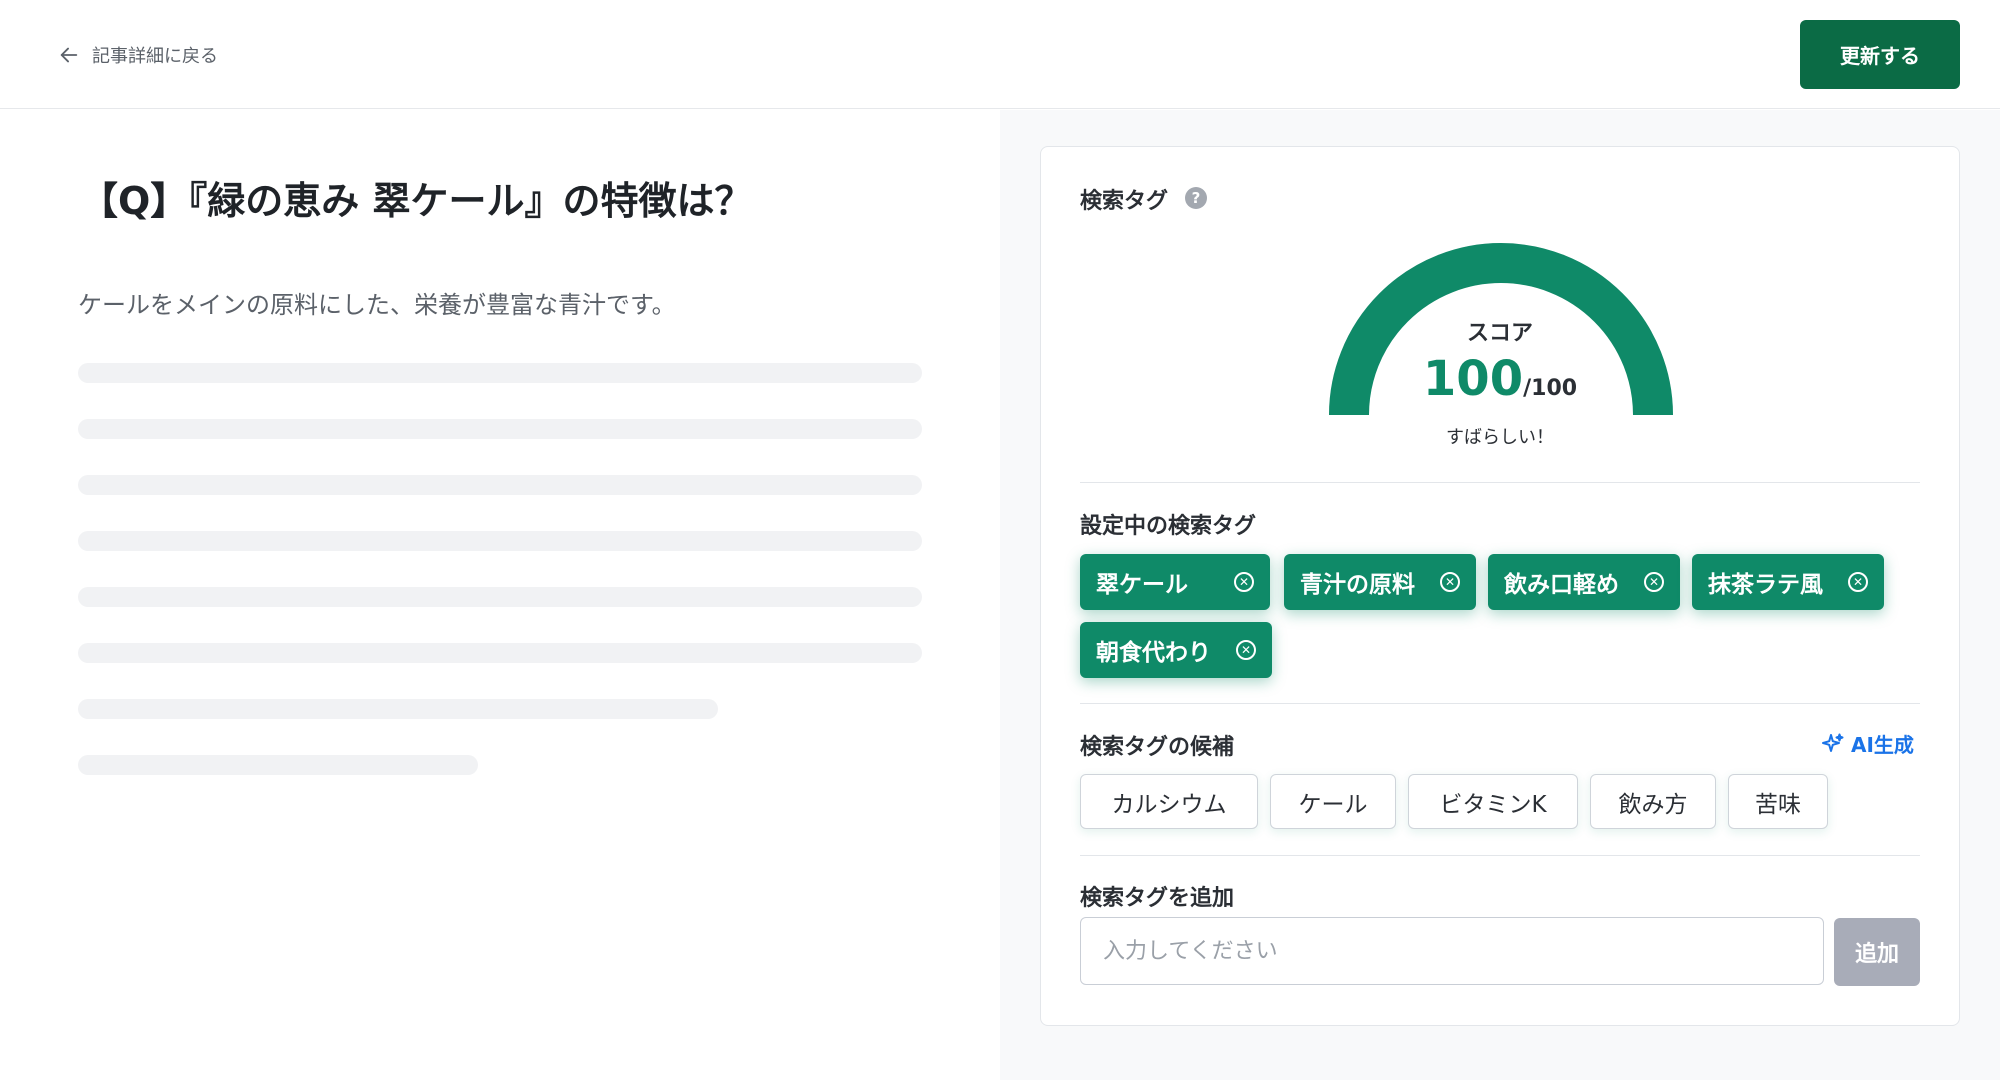 The width and height of the screenshot is (2000, 1080). What do you see at coordinates (1550, 388) in the screenshot?
I see `score-max: /100` at bounding box center [1550, 388].